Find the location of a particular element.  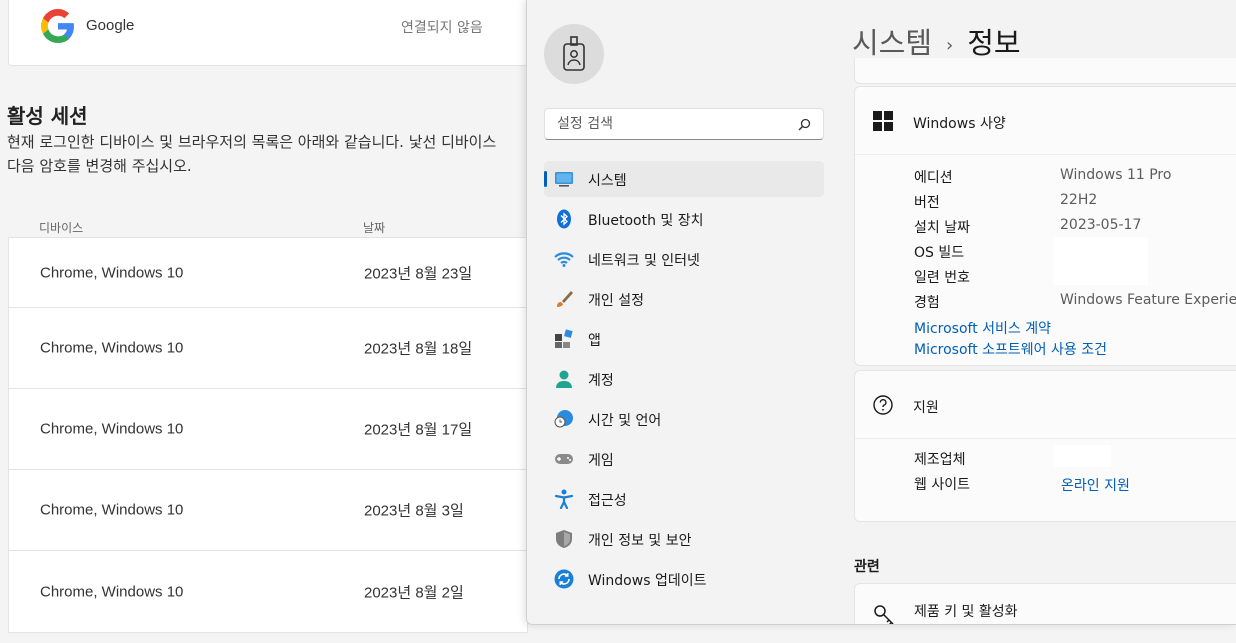

shield-icon is located at coordinates (564, 539).